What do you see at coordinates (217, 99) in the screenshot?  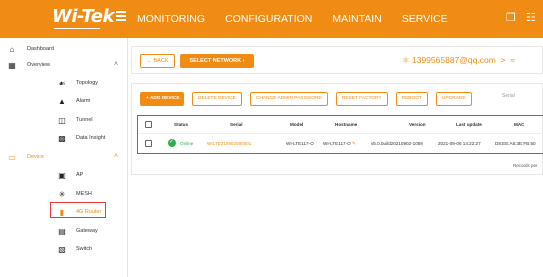 I see `delete-device-button: DELETE DEVICE` at bounding box center [217, 99].